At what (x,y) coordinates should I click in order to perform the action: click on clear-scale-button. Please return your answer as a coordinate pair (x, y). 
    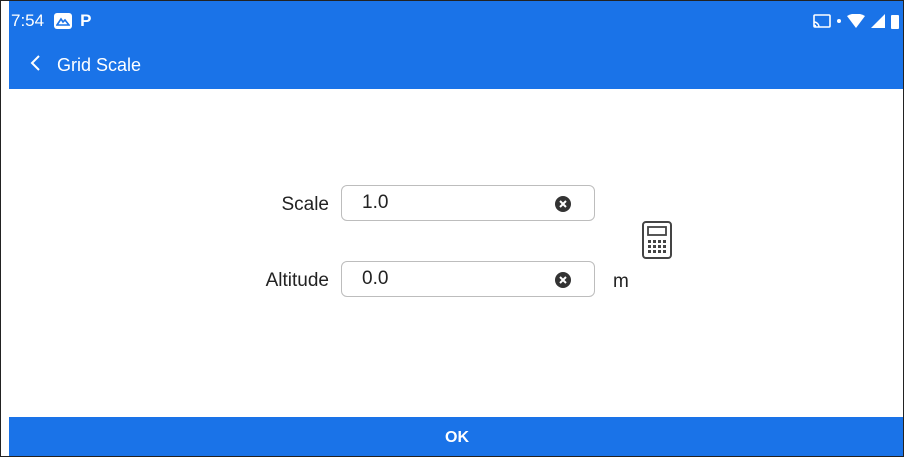
    Looking at the image, I should click on (563, 204).